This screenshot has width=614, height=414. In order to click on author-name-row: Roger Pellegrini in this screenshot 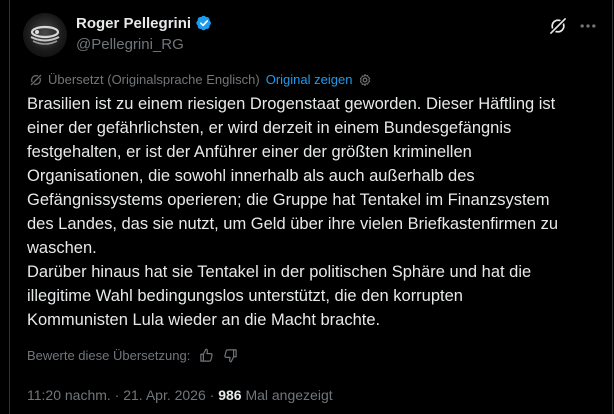, I will do `click(144, 23)`.